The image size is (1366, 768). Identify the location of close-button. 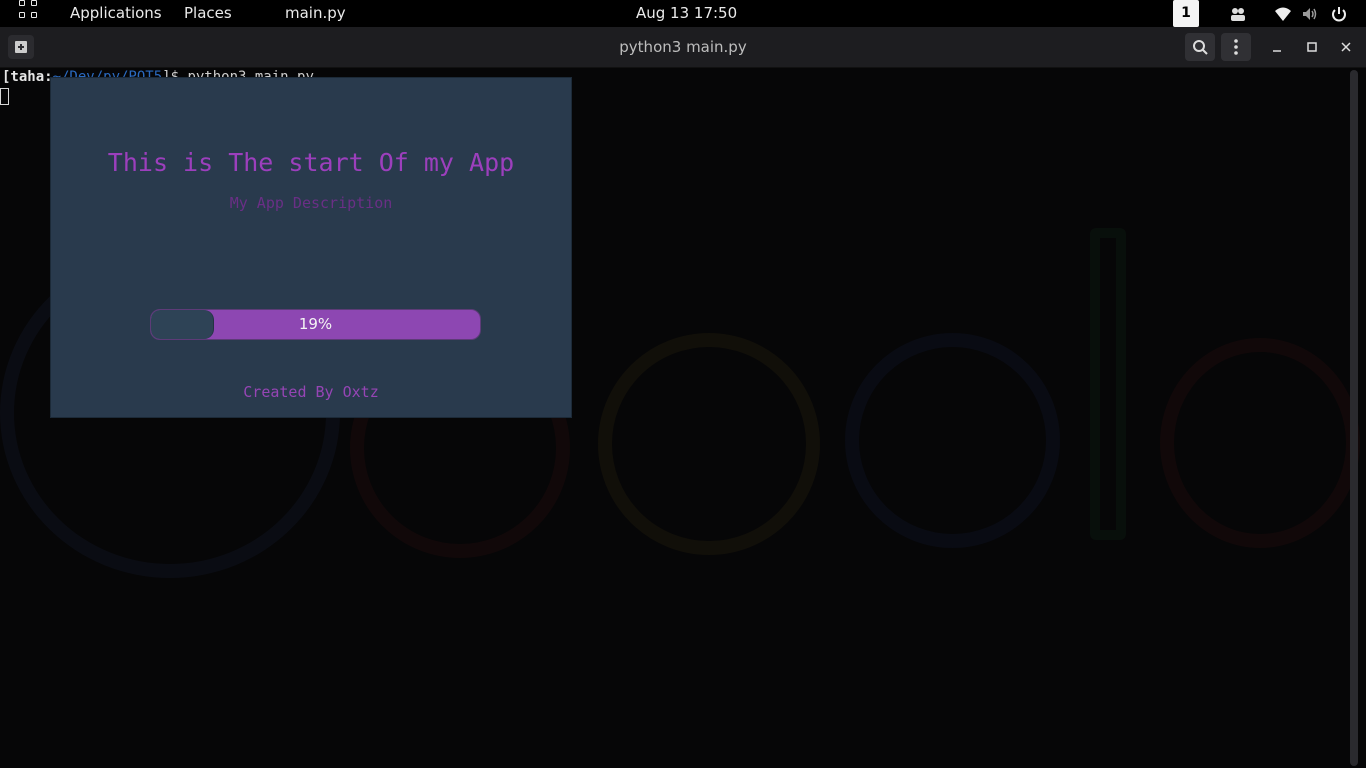
(1346, 47).